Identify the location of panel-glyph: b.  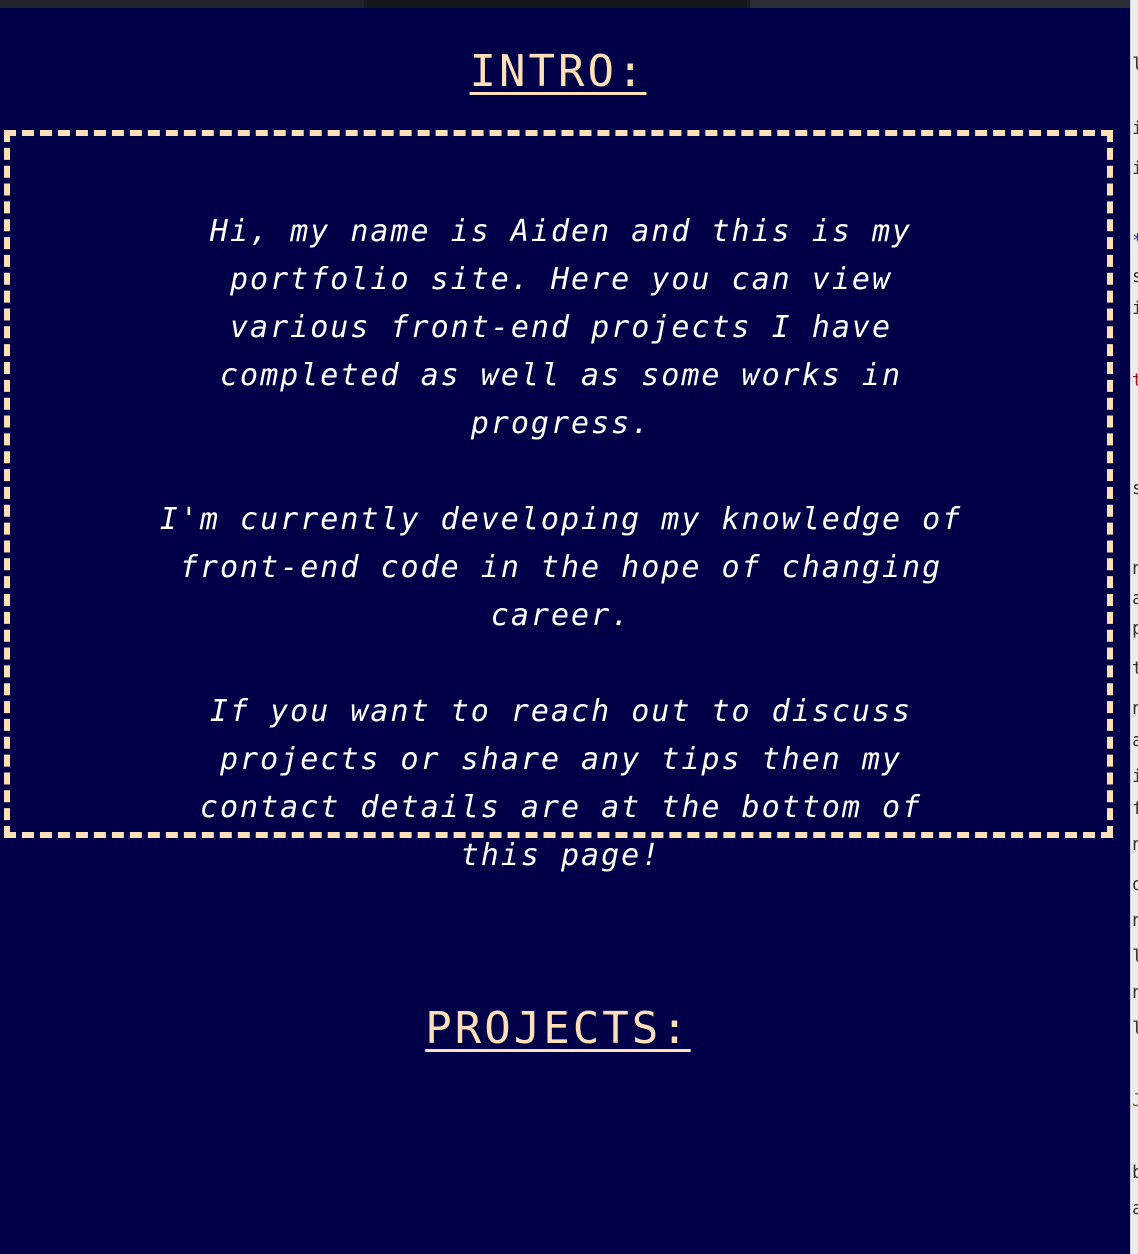
(1135, 1173).